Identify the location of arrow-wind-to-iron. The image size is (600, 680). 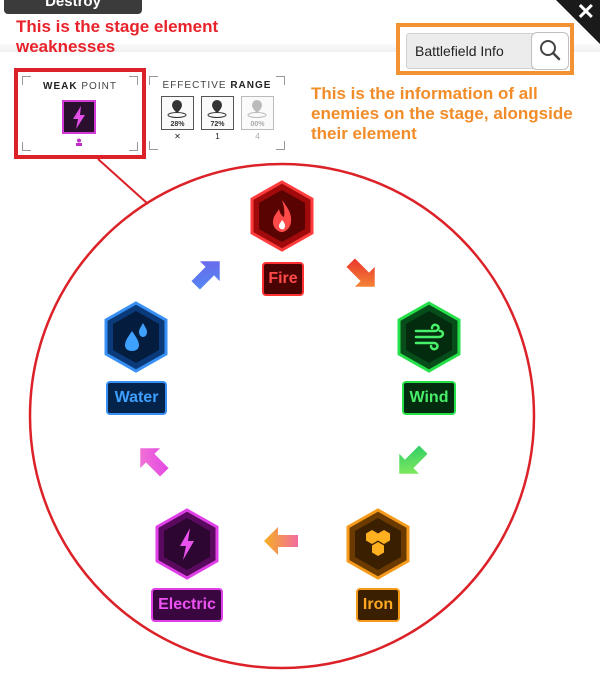
(413, 459).